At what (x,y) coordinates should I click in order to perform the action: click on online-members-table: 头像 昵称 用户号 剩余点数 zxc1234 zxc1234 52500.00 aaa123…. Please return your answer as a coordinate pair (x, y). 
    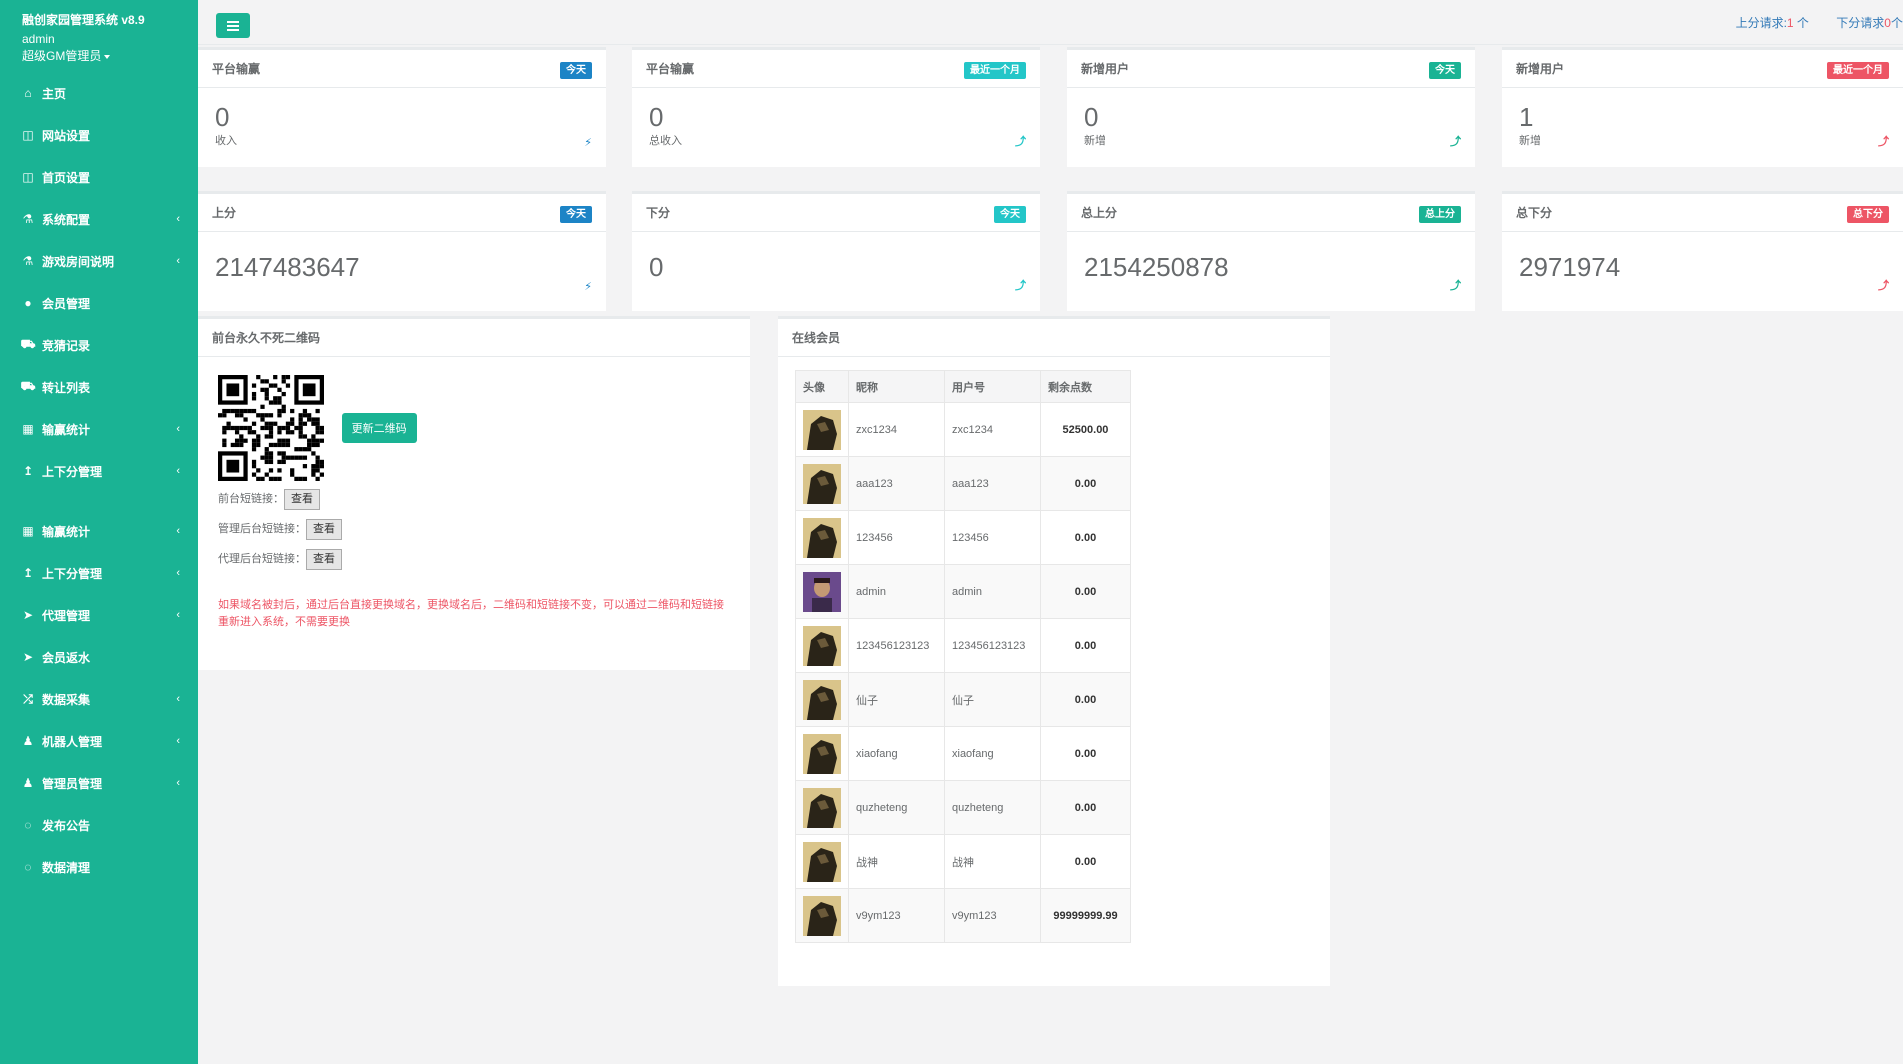
    Looking at the image, I should click on (963, 656).